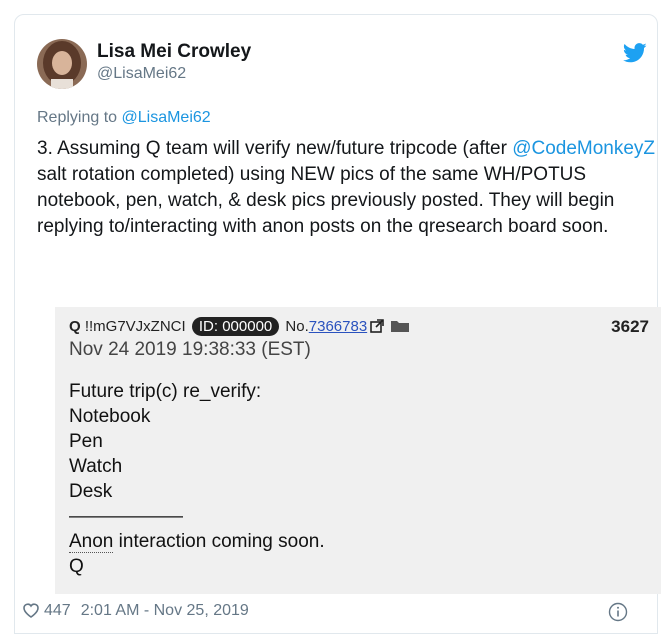  I want to click on anon-word: Anon, so click(91, 542).